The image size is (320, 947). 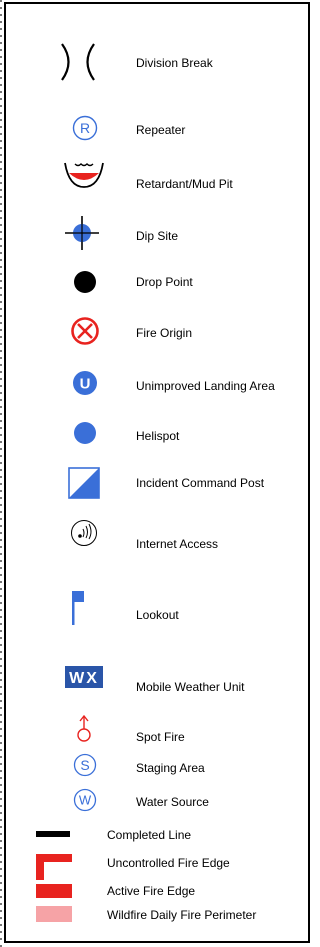 What do you see at coordinates (1, 473) in the screenshot?
I see `frame-edge-decoration` at bounding box center [1, 473].